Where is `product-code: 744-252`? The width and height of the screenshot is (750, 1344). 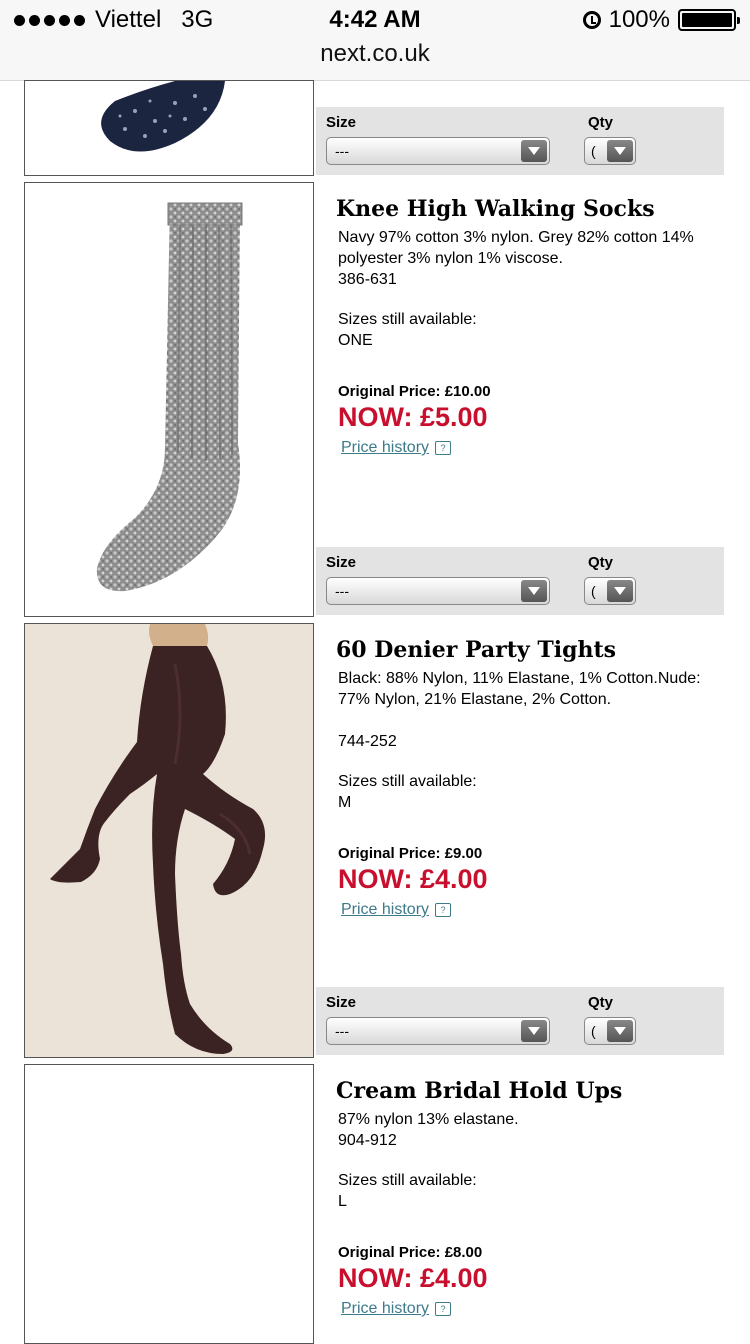
product-code: 744-252 is located at coordinates (367, 741).